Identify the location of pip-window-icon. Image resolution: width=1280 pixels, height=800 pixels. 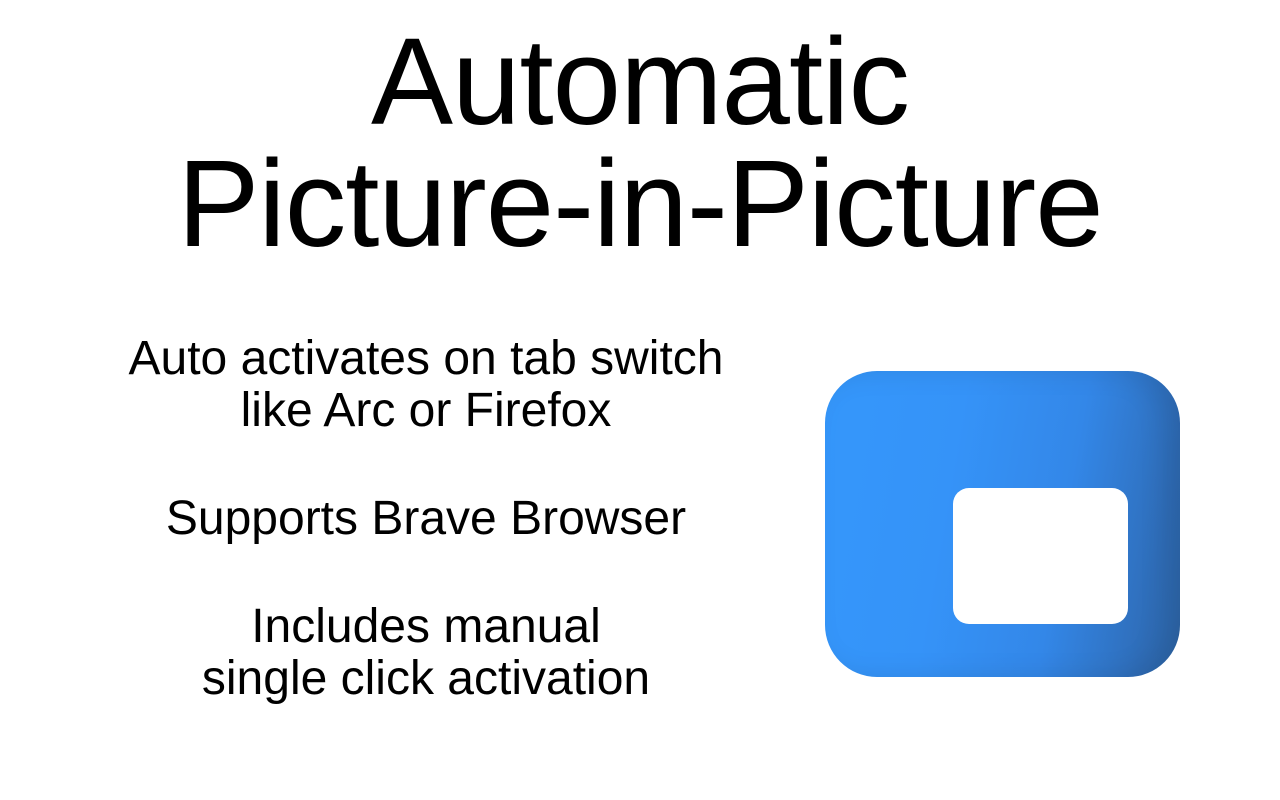
(1040, 556).